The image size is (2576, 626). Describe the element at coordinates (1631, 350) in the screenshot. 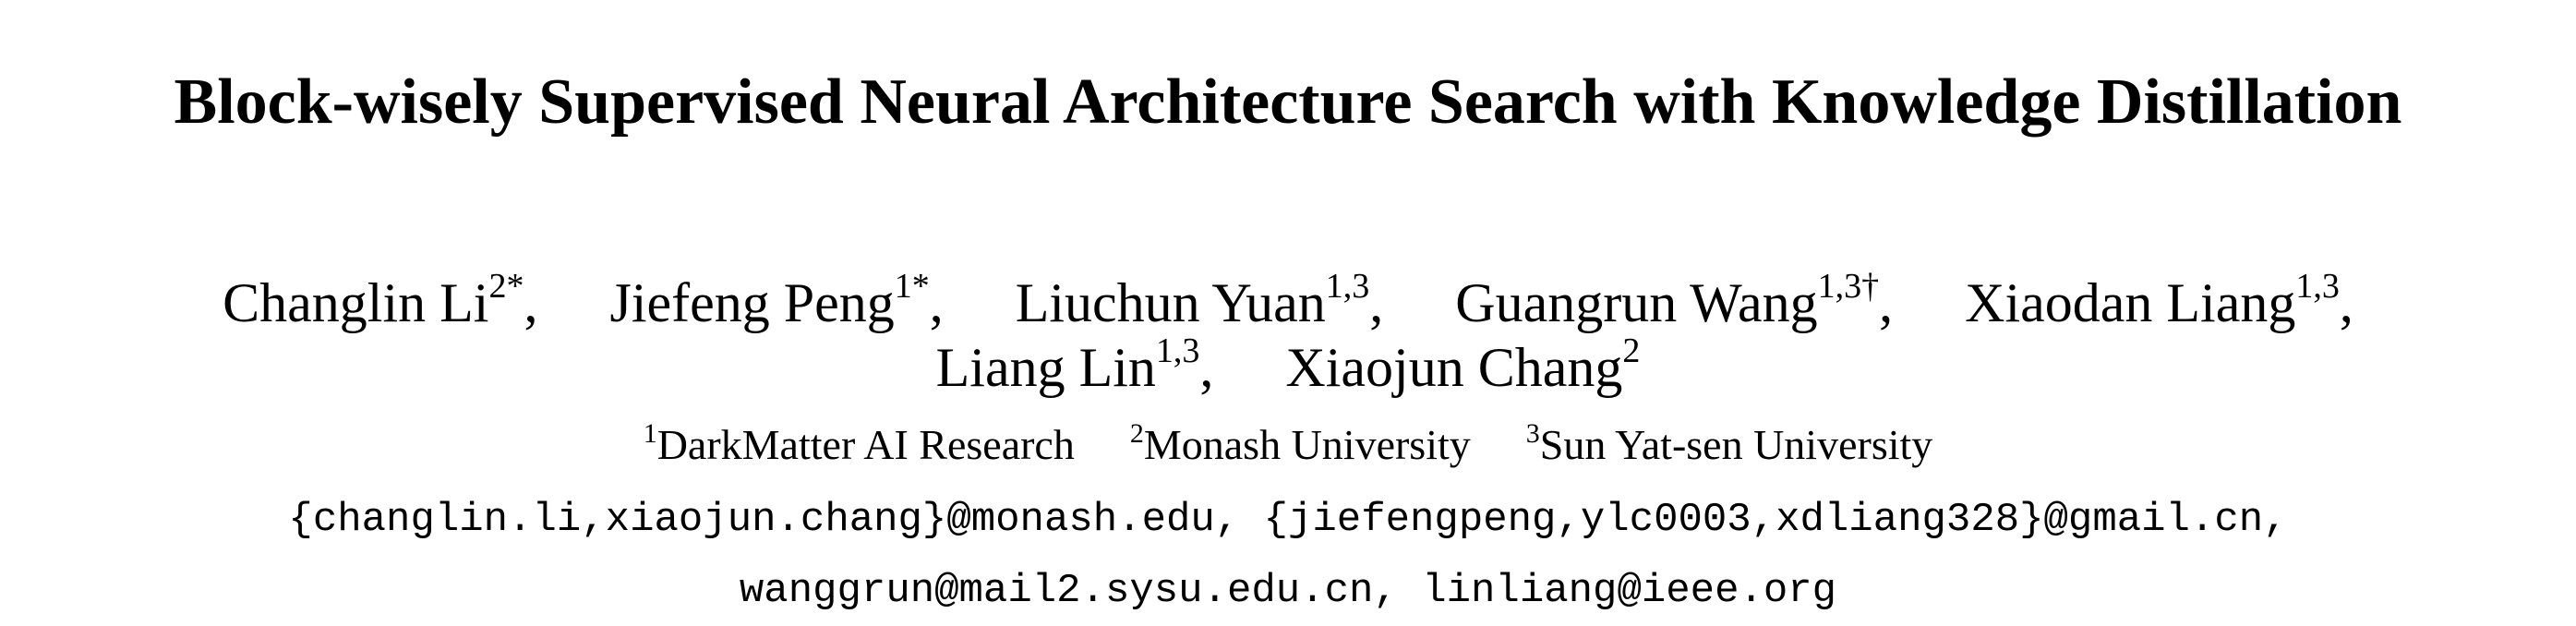

I see `author-affiliation-mark: 2` at that location.